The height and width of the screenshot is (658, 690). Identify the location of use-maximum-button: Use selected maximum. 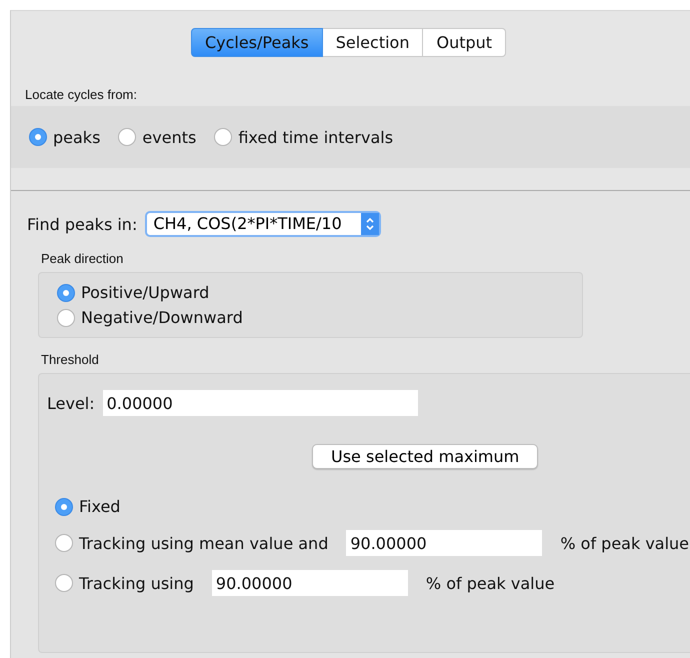
(425, 456).